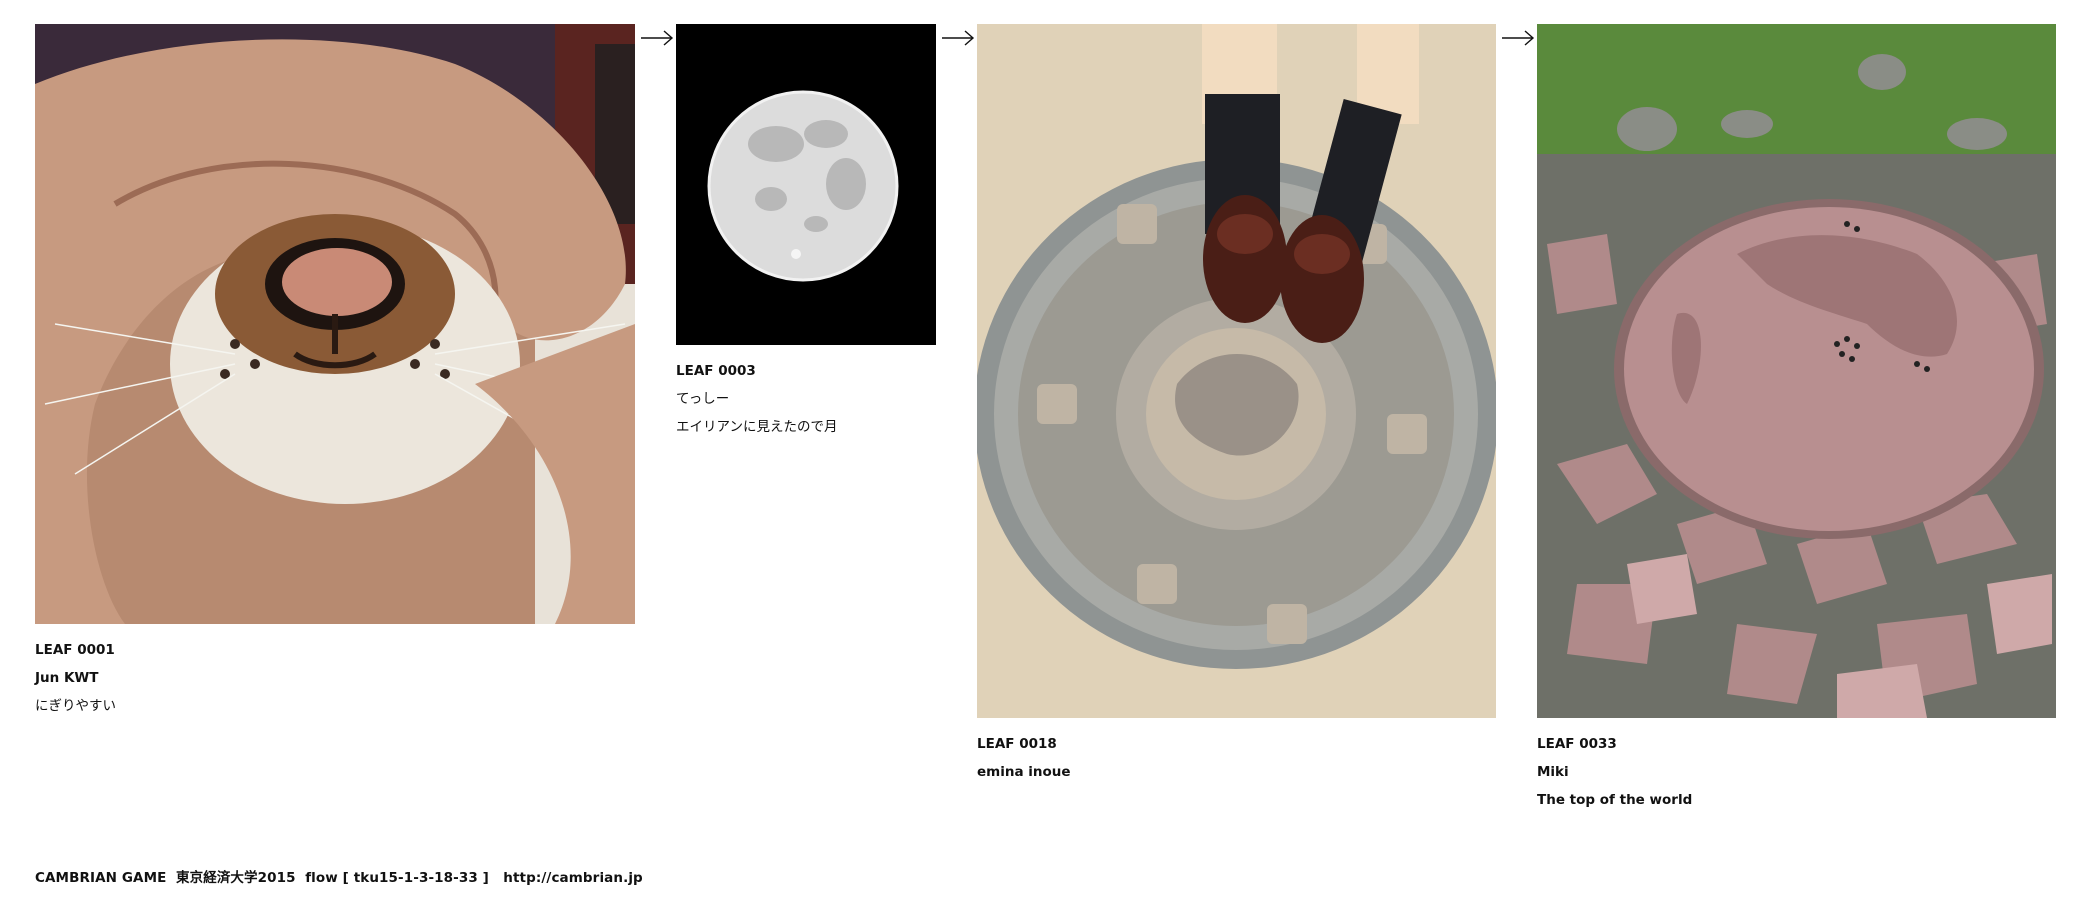 The image size is (2091, 900). What do you see at coordinates (67, 678) in the screenshot?
I see `leaf-author: Jun KWT` at bounding box center [67, 678].